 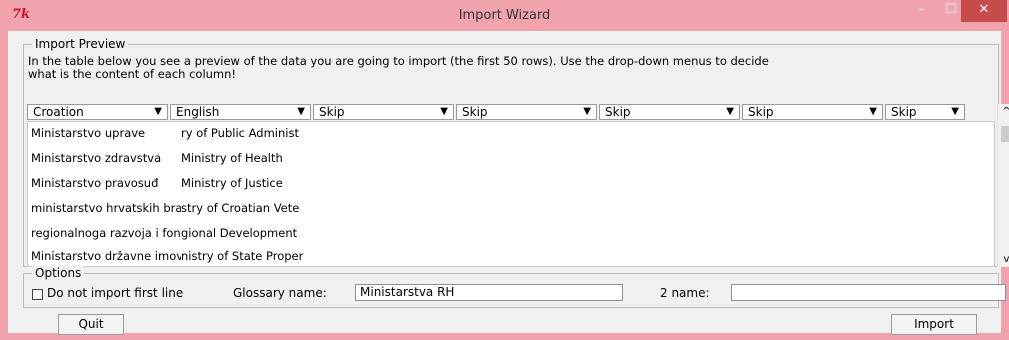 I want to click on second-name-label: 2 name:, so click(x=685, y=293).